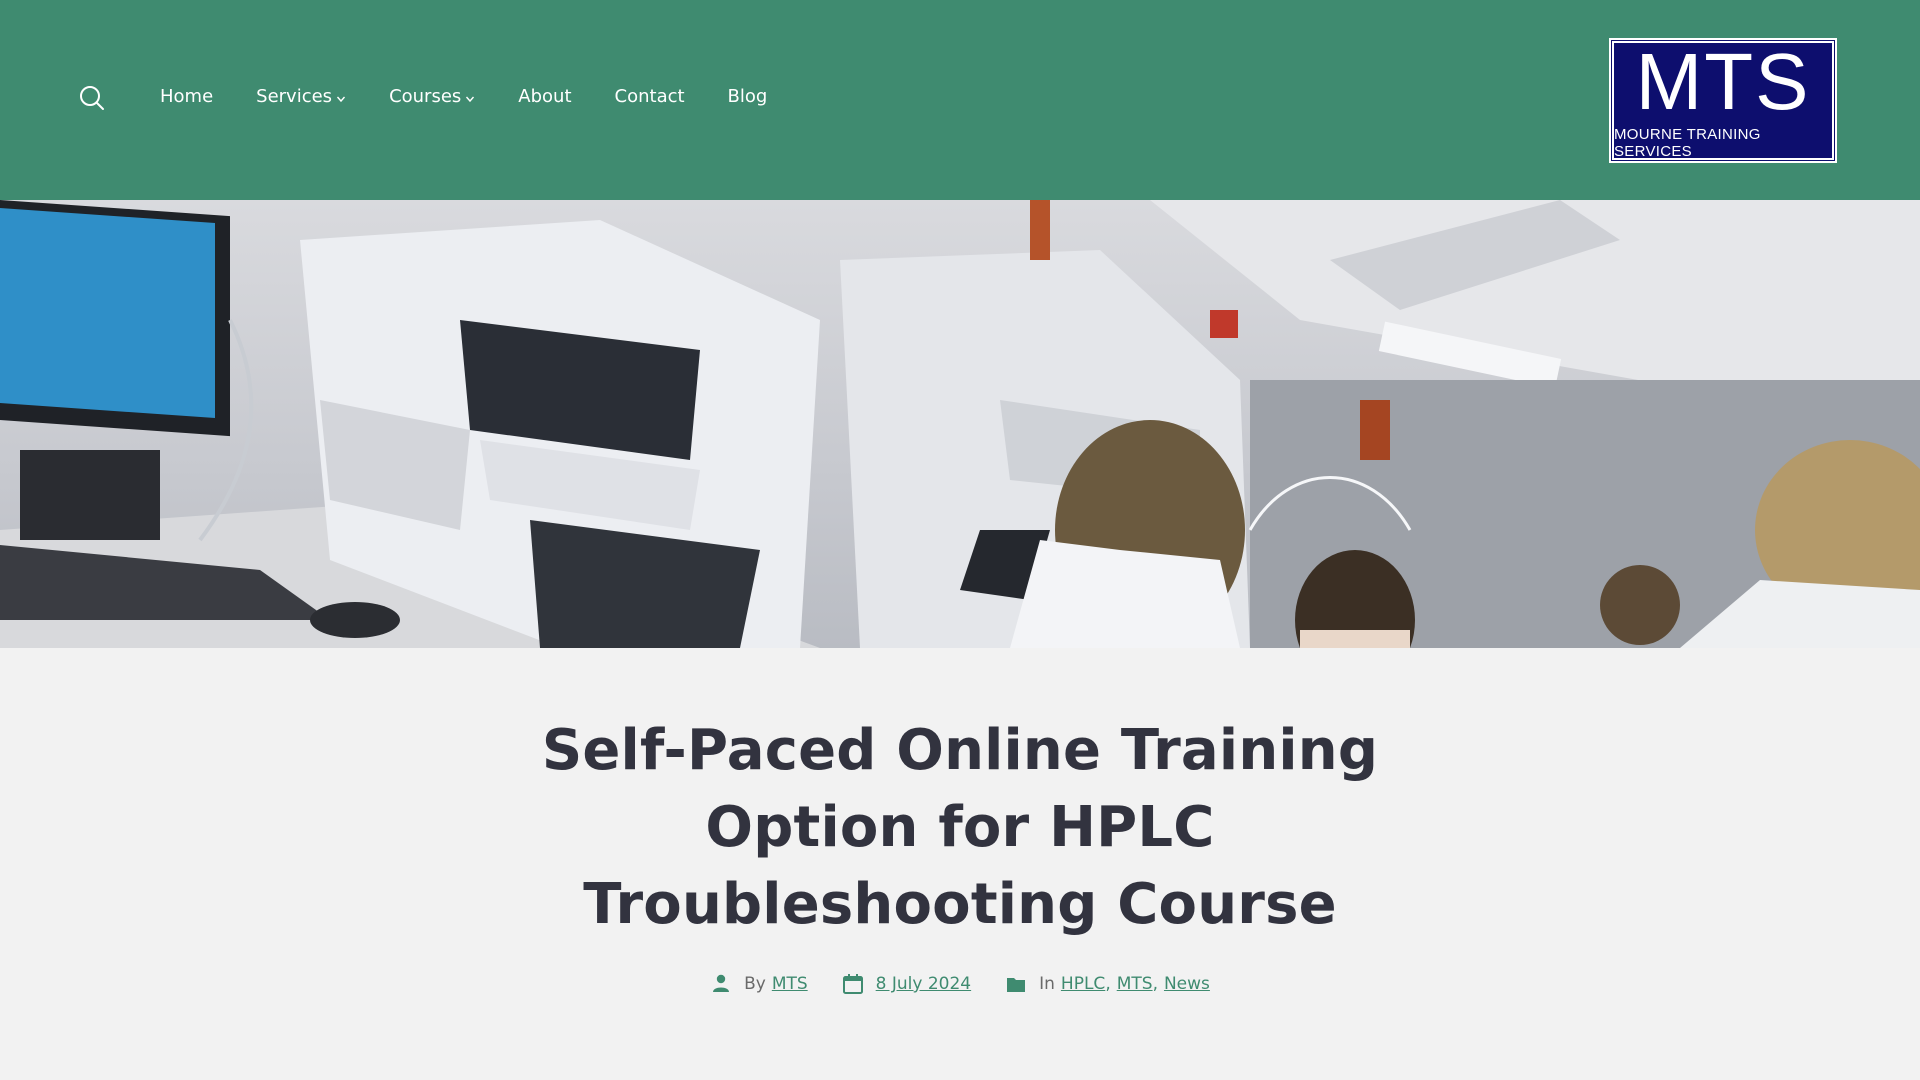 This screenshot has height=1080, width=1920. Describe the element at coordinates (1083, 984) in the screenshot. I see `category-link-hplc: HPLC` at that location.